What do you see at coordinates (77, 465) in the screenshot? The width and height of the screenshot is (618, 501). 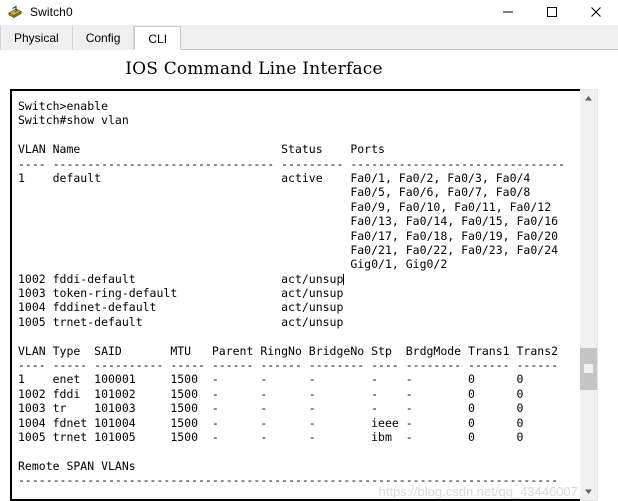 I see `terminal-line: Remote SPAN VLANs` at bounding box center [77, 465].